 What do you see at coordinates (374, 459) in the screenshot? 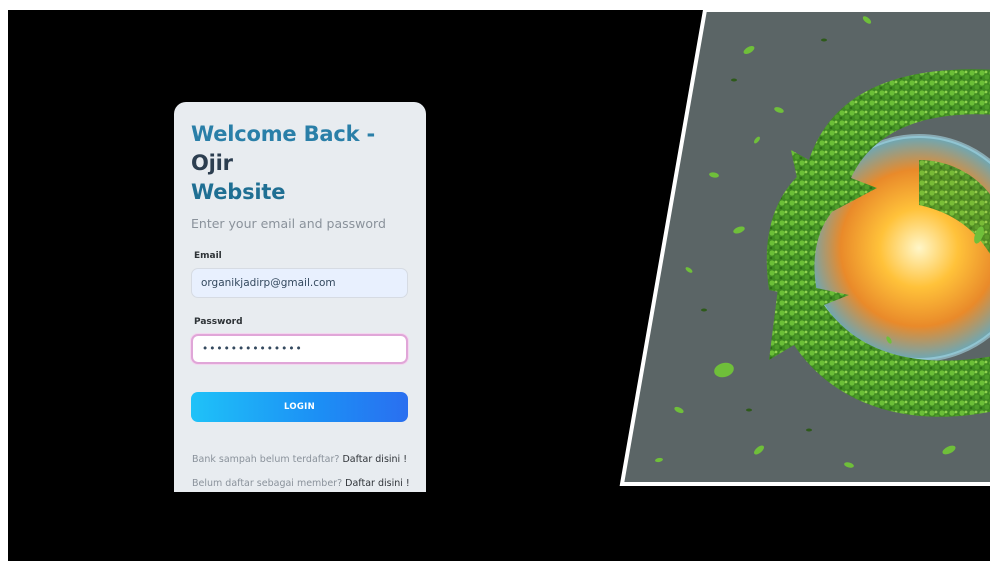
I see `bank-register-link: Daftar disini !` at bounding box center [374, 459].